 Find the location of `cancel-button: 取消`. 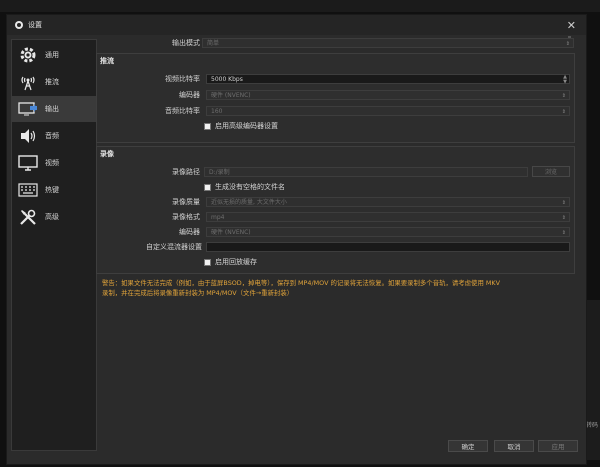

cancel-button: 取消 is located at coordinates (514, 446).